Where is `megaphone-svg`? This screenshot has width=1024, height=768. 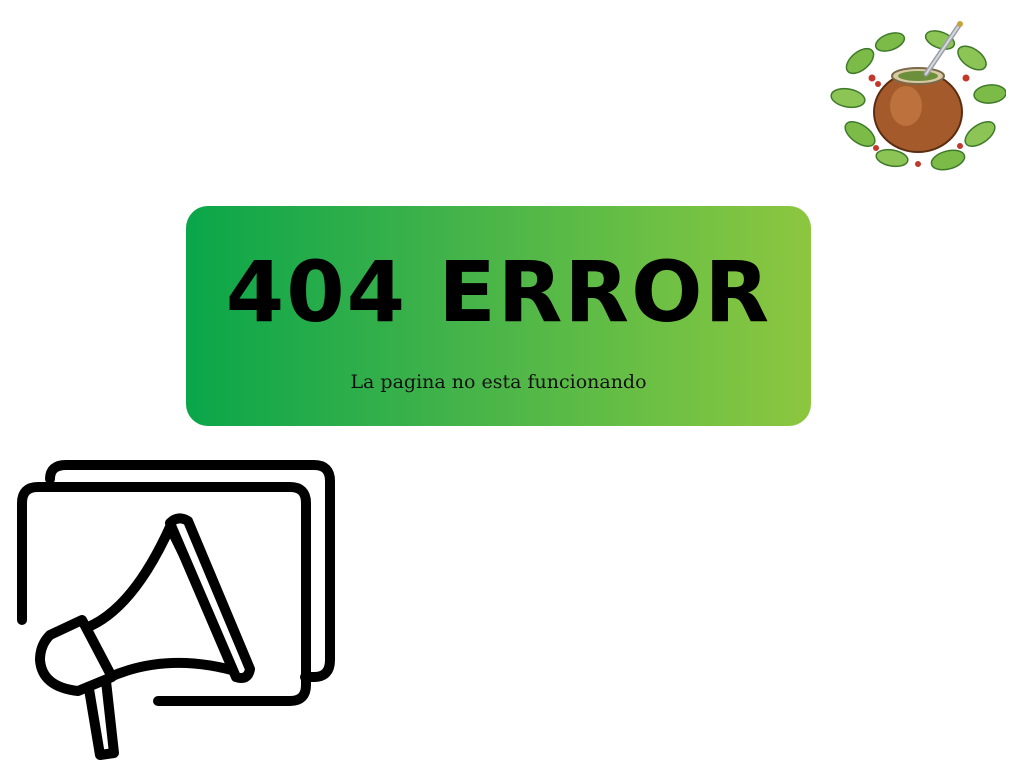 megaphone-svg is located at coordinates (176, 610).